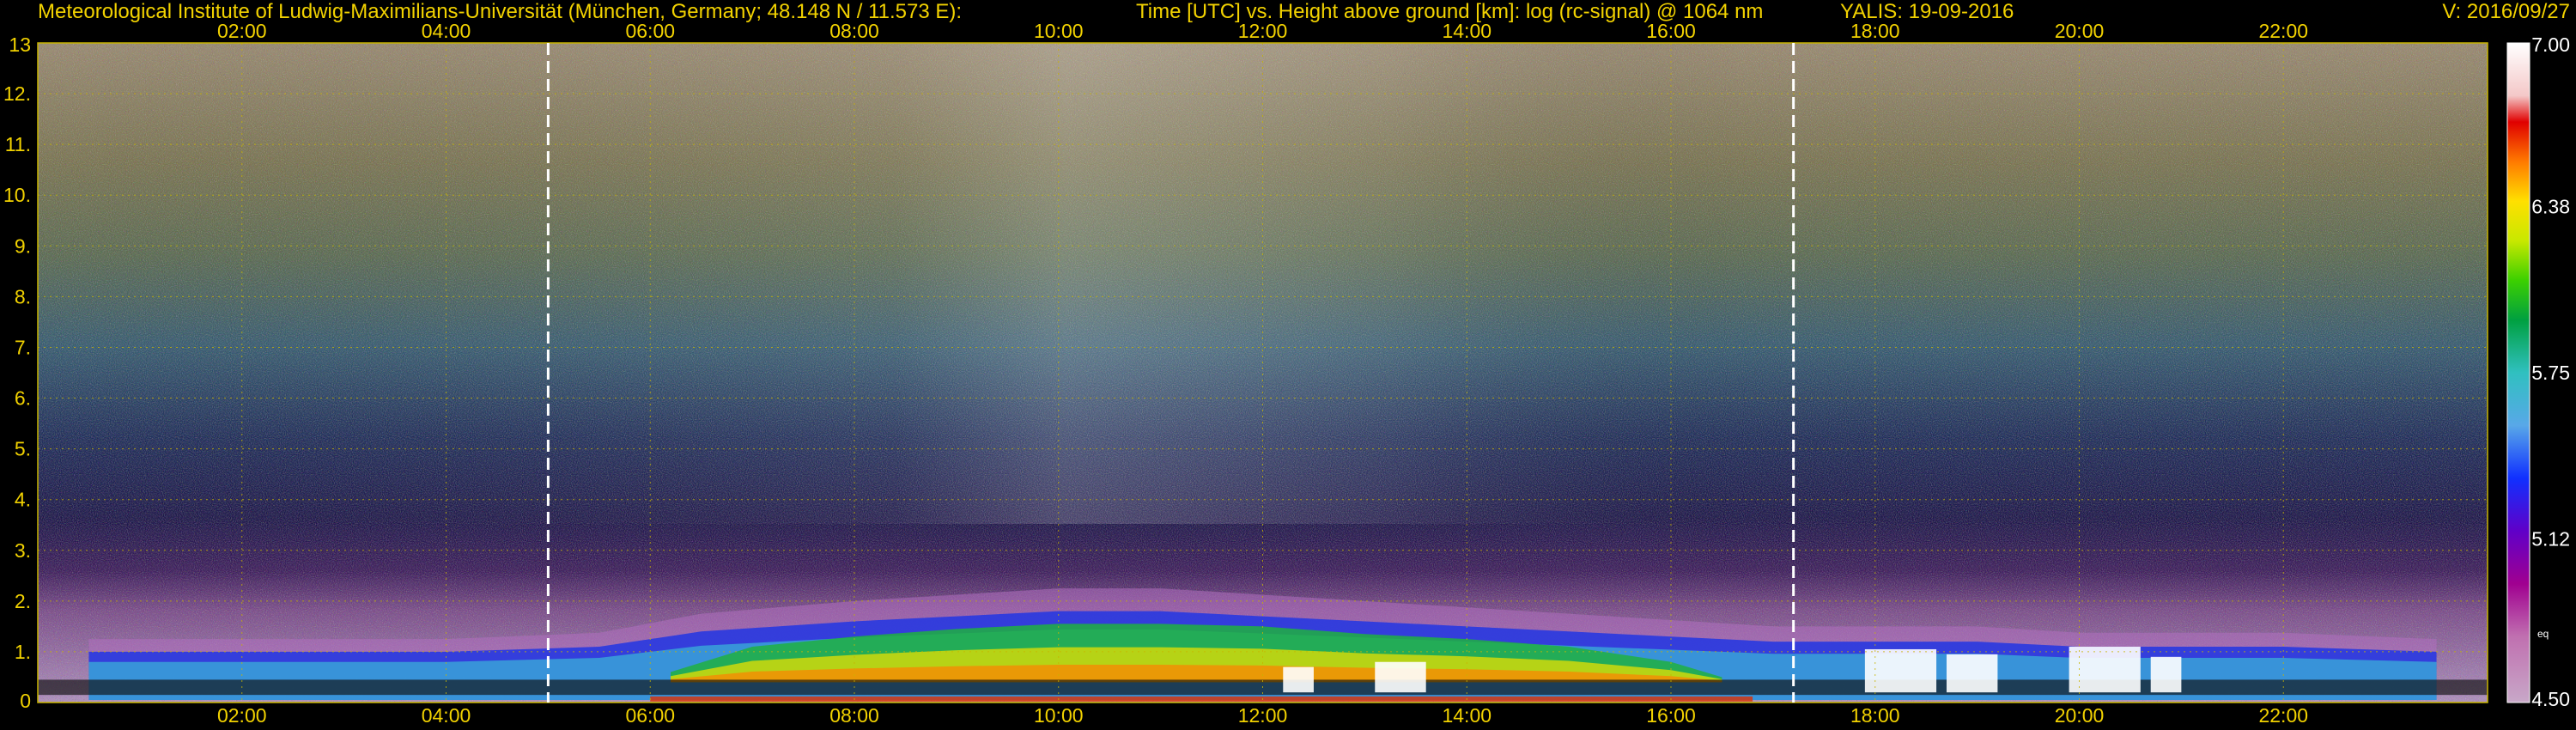  I want to click on colorbar-tick-label: 6.38, so click(2551, 206).